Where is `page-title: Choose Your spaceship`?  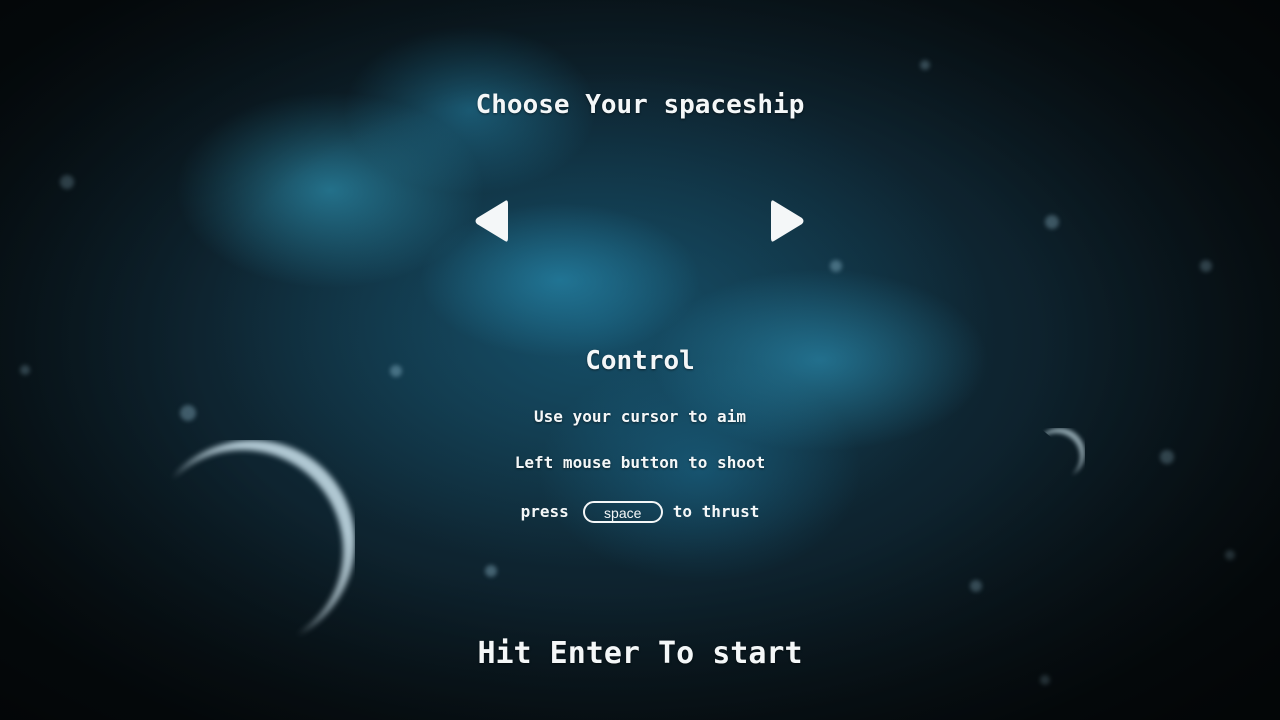
page-title: Choose Your spaceship is located at coordinates (640, 105).